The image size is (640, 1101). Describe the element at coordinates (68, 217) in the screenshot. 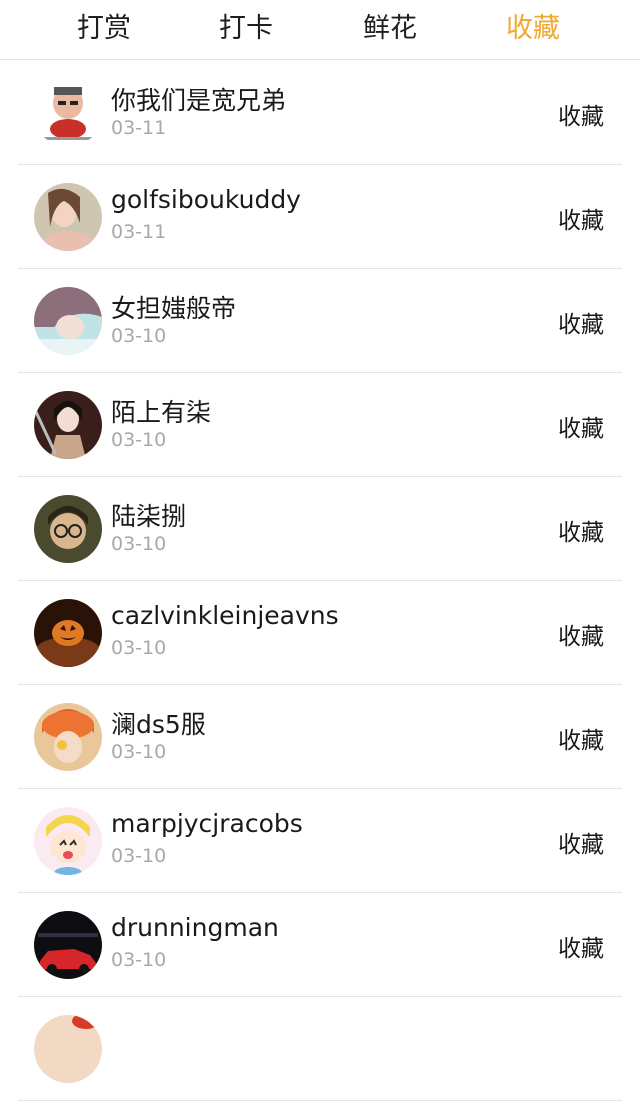

I see `woman-photo-avatar` at that location.